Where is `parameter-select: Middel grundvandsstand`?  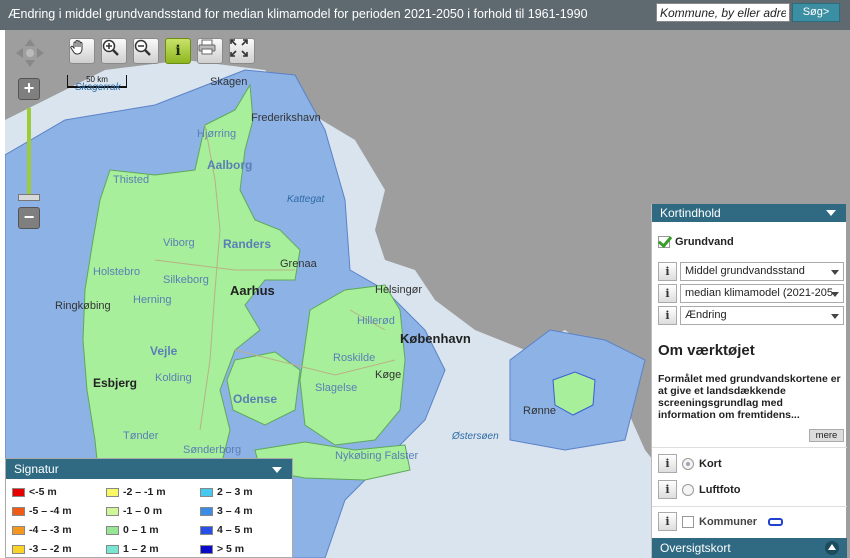 parameter-select: Middel grundvandsstand is located at coordinates (762, 271).